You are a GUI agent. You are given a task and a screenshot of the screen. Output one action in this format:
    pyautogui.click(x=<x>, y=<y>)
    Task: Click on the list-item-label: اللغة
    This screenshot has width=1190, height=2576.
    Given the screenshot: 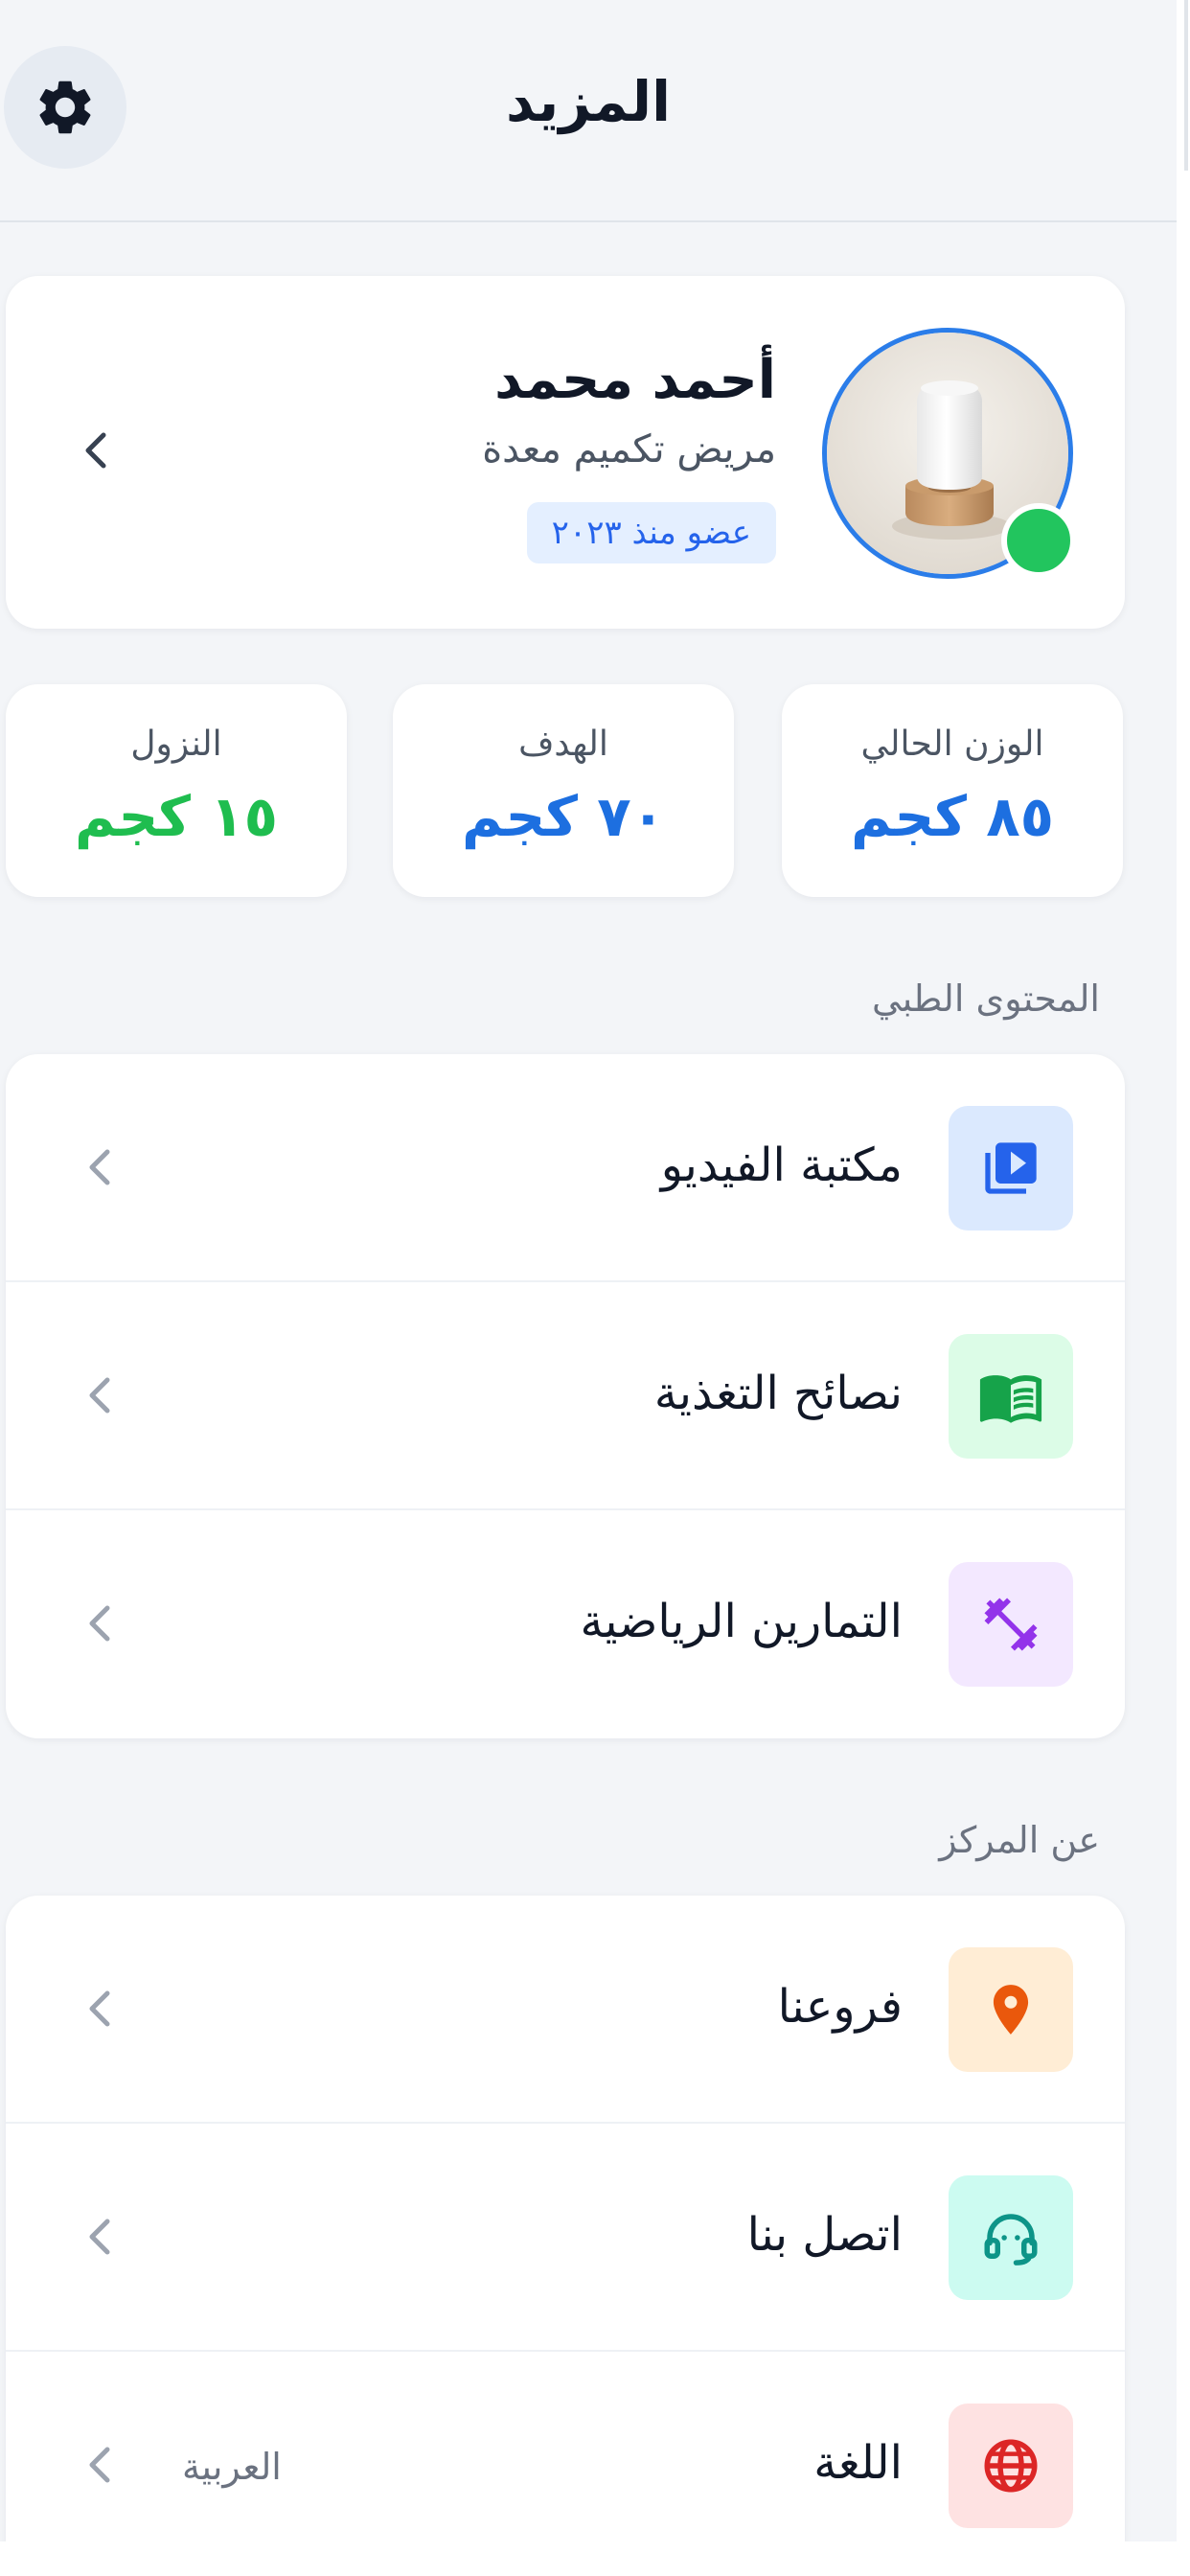 What is the action you would take?
    pyautogui.click(x=858, y=2463)
    